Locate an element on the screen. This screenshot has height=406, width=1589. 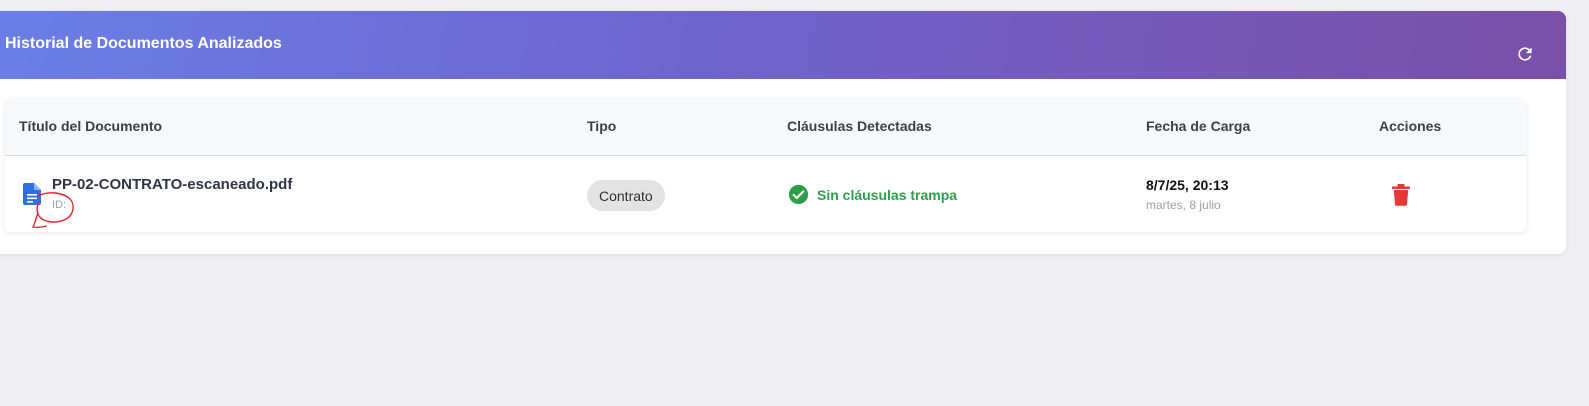
delete-button is located at coordinates (1402, 195).